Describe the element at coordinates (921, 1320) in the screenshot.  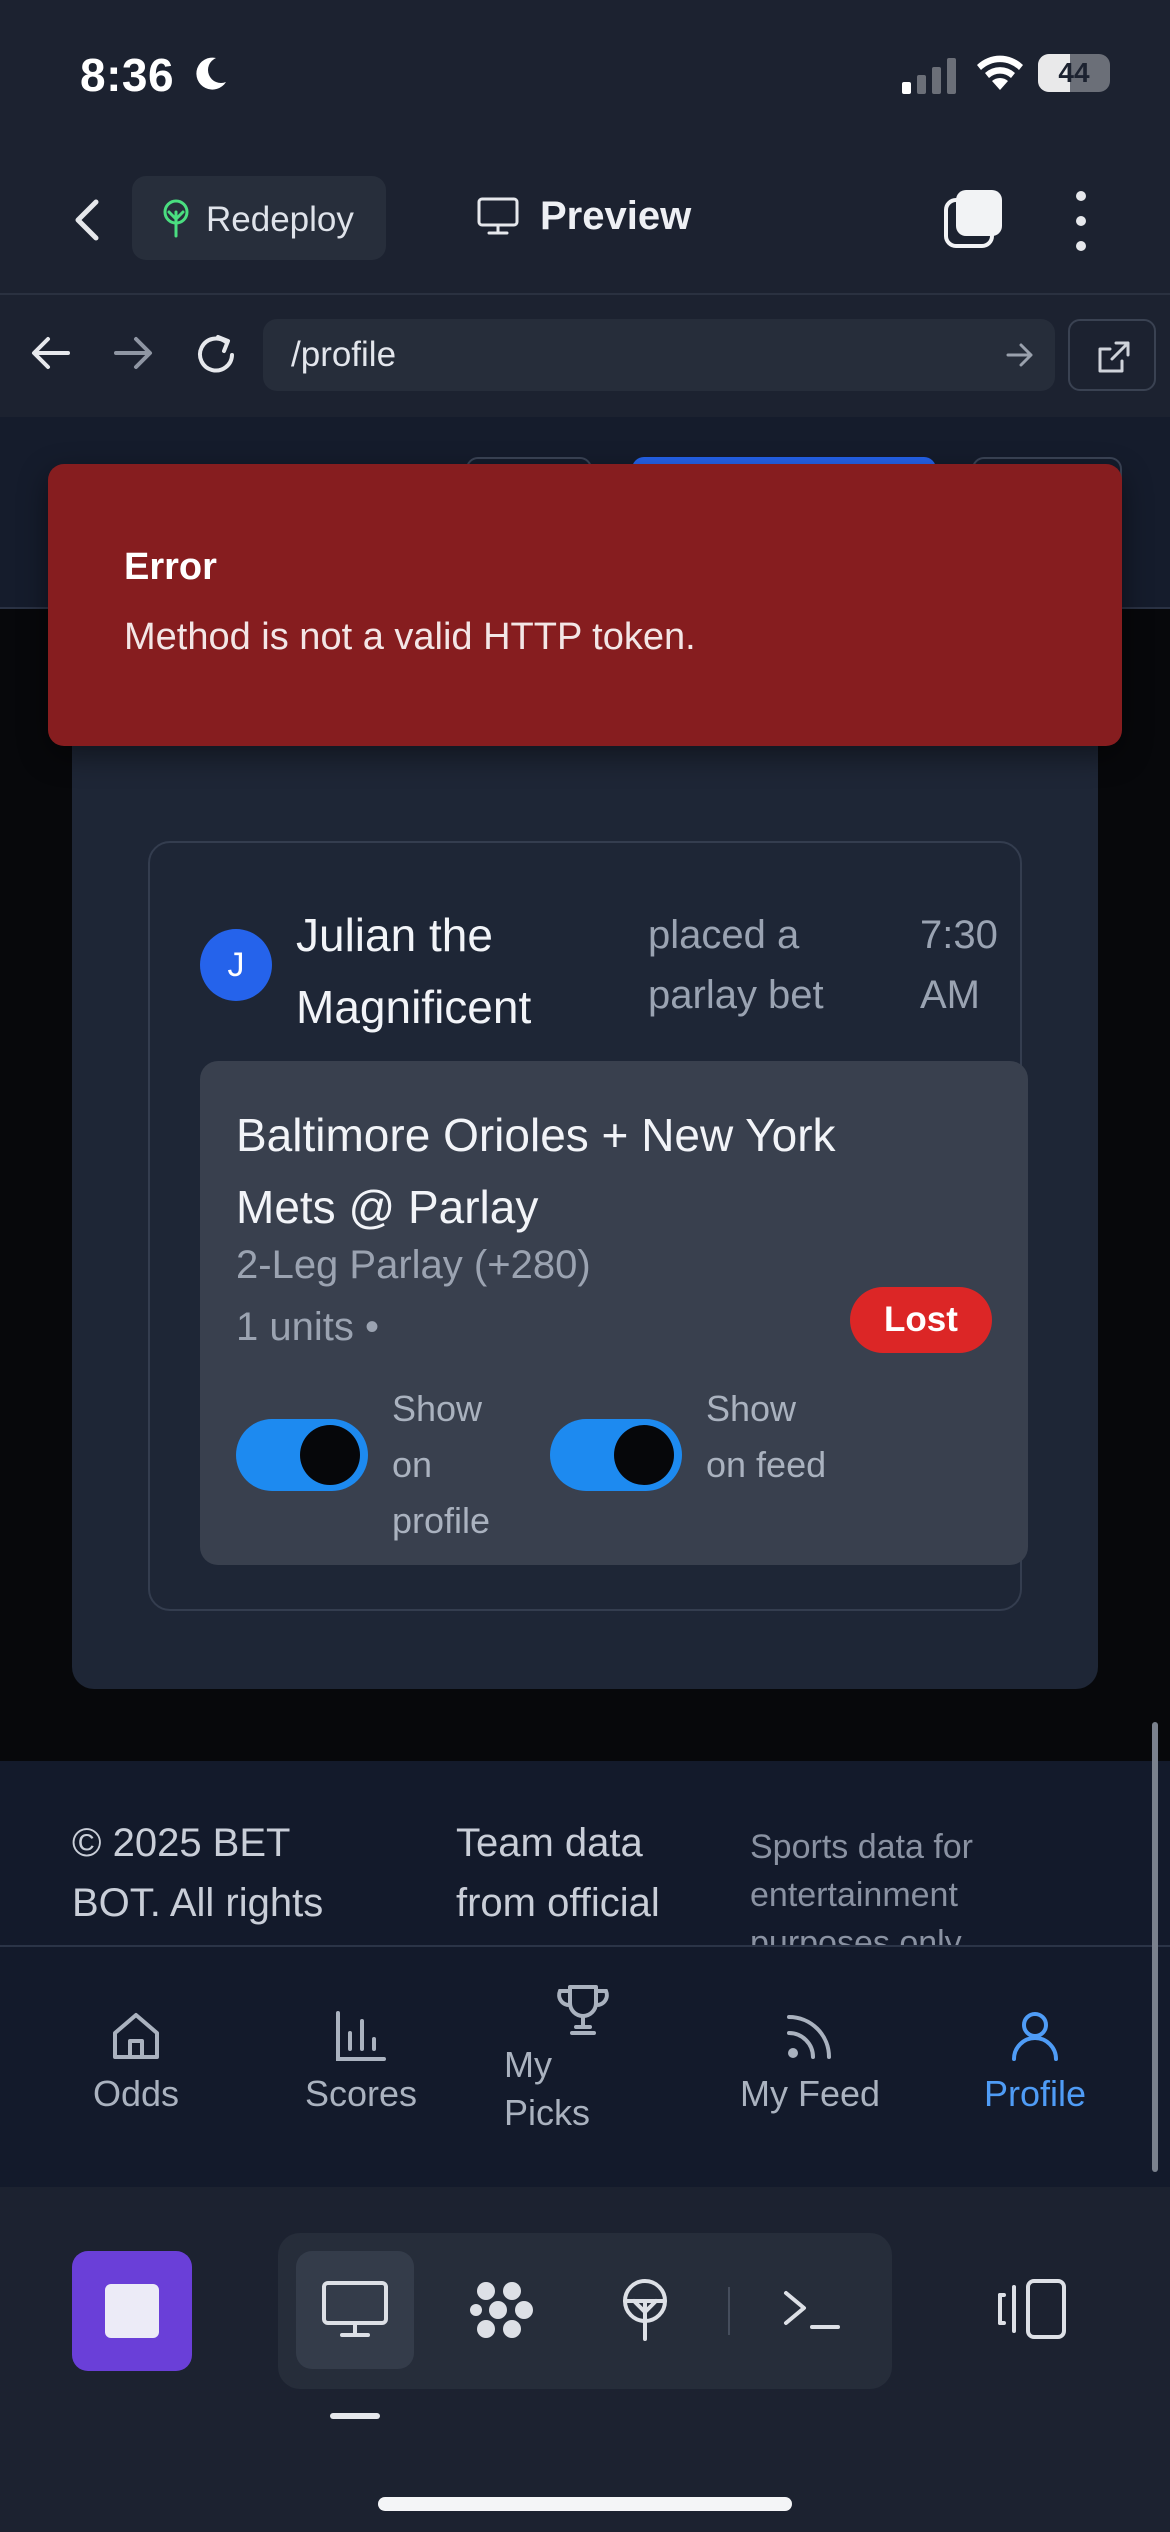
I see `status-badge: Lost` at that location.